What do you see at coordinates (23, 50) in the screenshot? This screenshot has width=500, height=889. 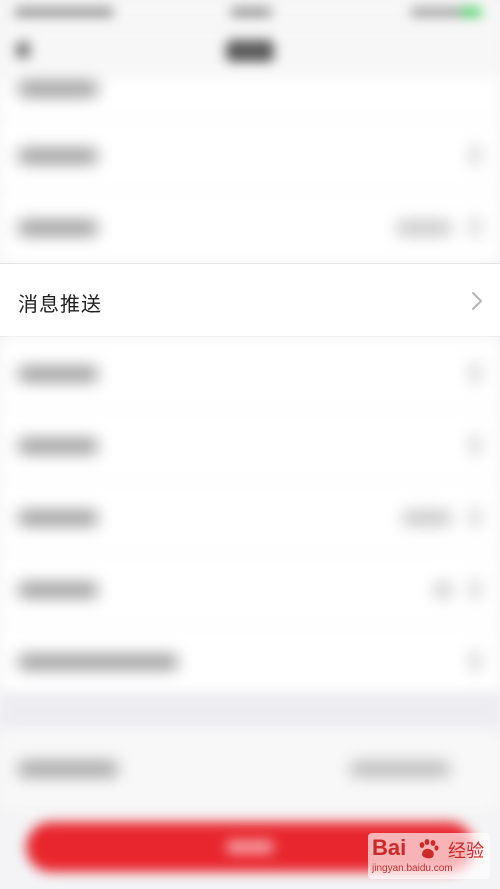 I see `back-arrow-icon` at bounding box center [23, 50].